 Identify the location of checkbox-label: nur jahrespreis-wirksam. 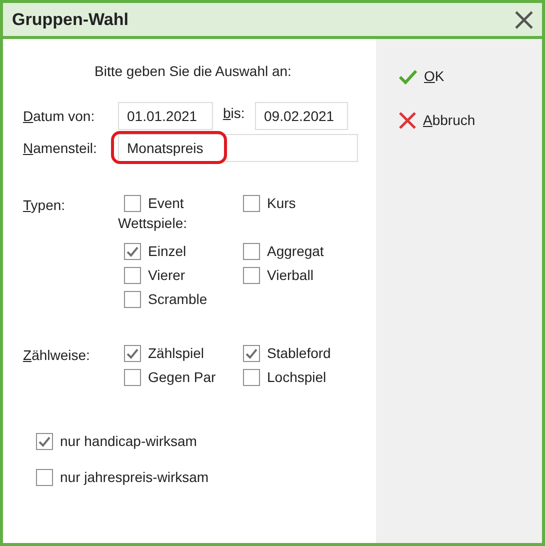
(134, 477).